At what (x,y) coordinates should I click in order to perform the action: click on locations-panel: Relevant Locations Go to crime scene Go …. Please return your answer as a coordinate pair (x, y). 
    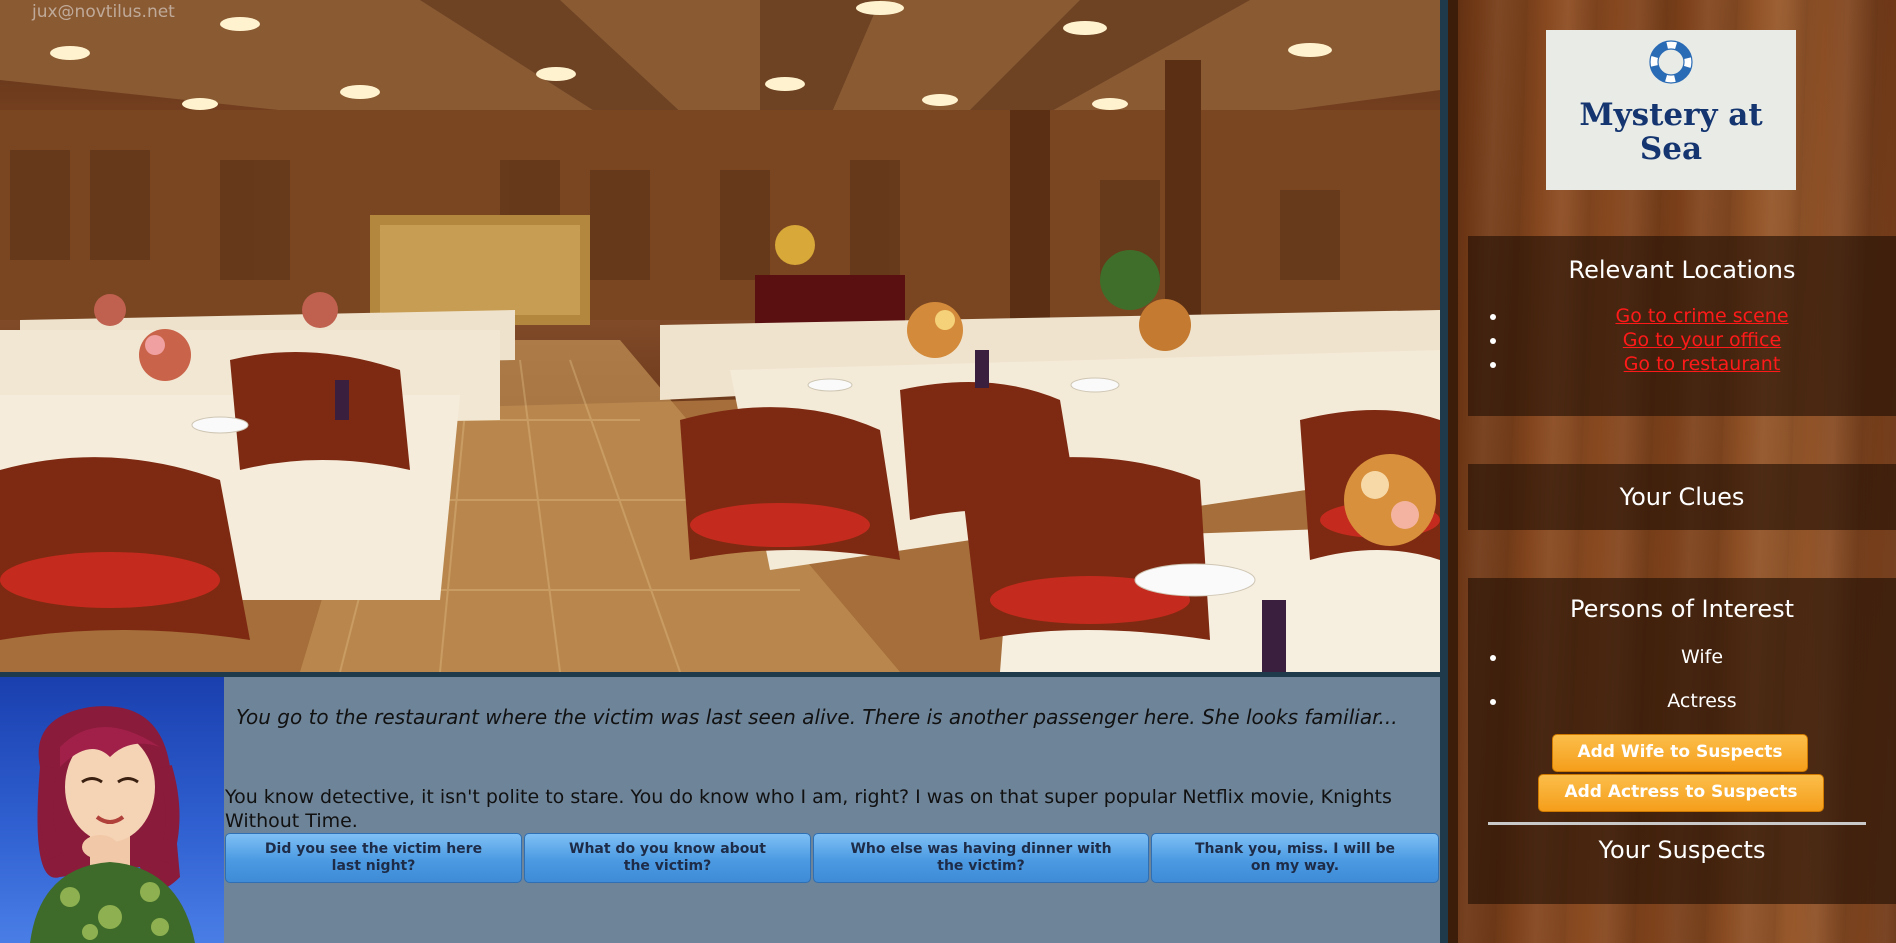
    Looking at the image, I should click on (1682, 326).